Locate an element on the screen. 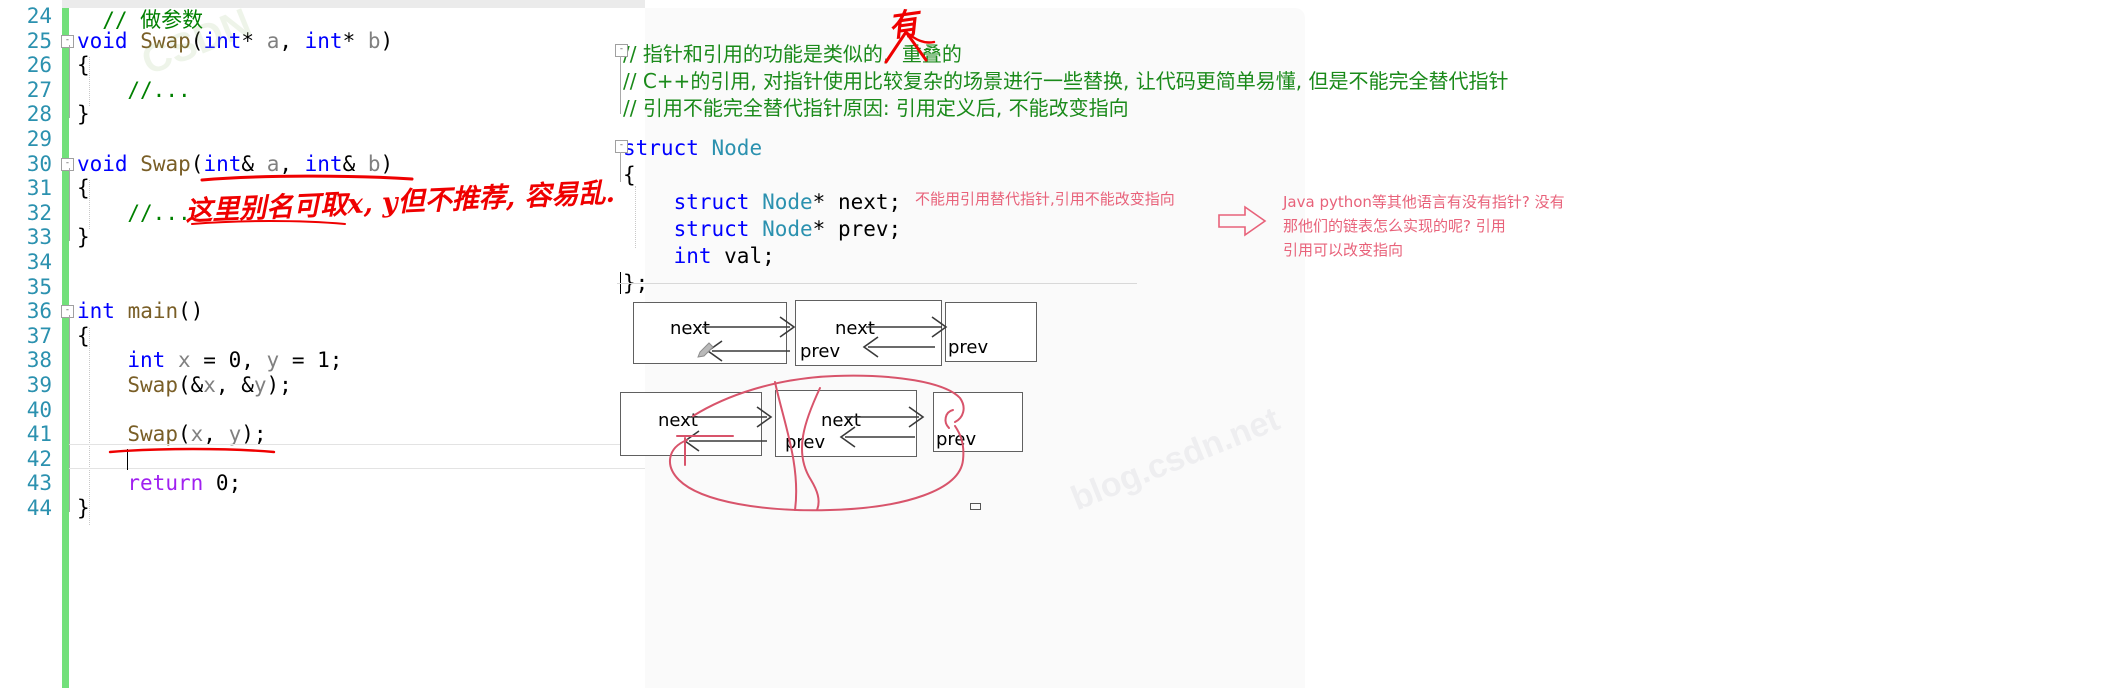 Image resolution: width=2102 pixels, height=688 pixels. code-token: struct is located at coordinates (711, 229).